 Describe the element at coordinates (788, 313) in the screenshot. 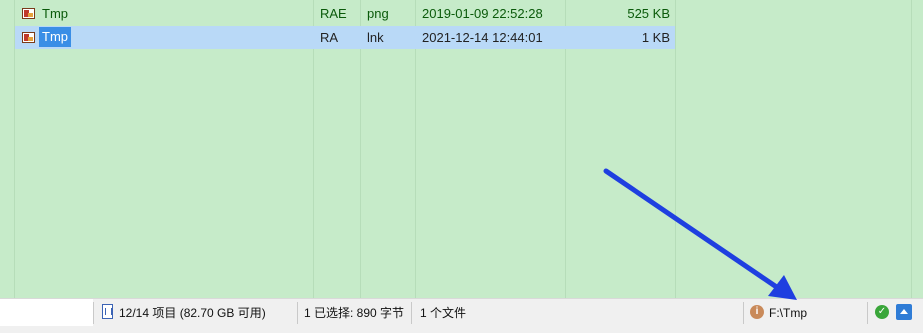

I see `current-path: F:\Tmp` at that location.